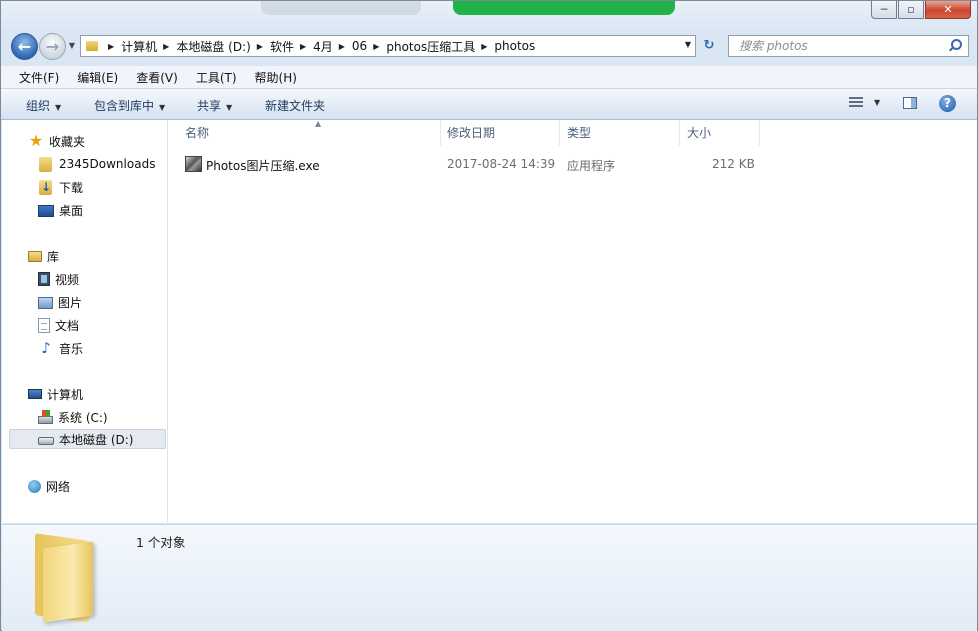 This screenshot has height=631, width=978. I want to click on sidebar-network-header: 网络, so click(49, 486).